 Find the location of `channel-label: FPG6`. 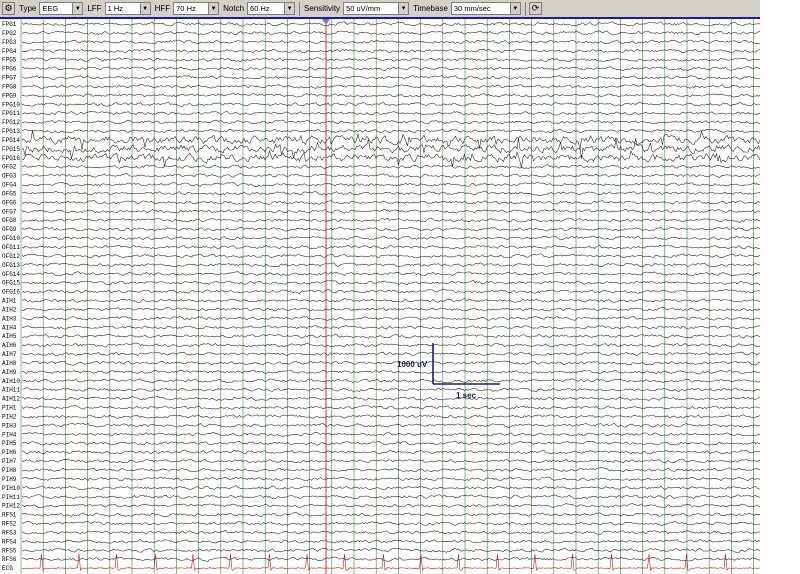

channel-label: FPG6 is located at coordinates (9, 69).